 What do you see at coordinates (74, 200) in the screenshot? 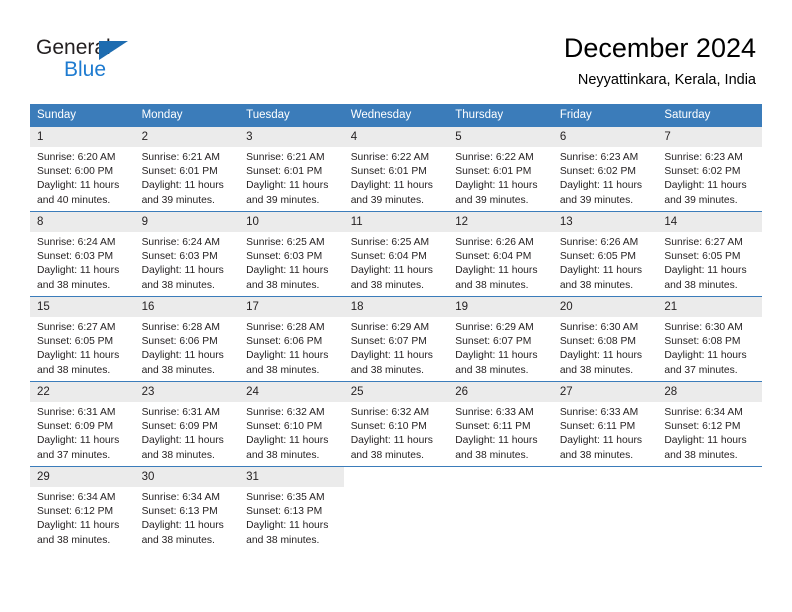
I see `daylight-text-line2: and 40 minutes.` at bounding box center [74, 200].